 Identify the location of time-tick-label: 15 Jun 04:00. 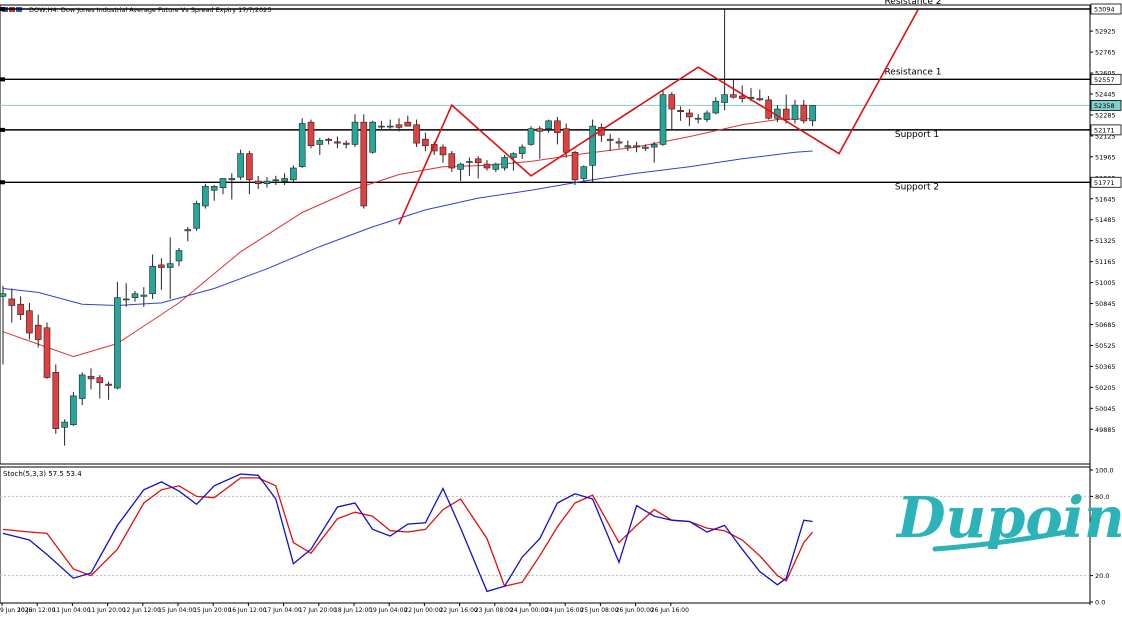
(177, 610).